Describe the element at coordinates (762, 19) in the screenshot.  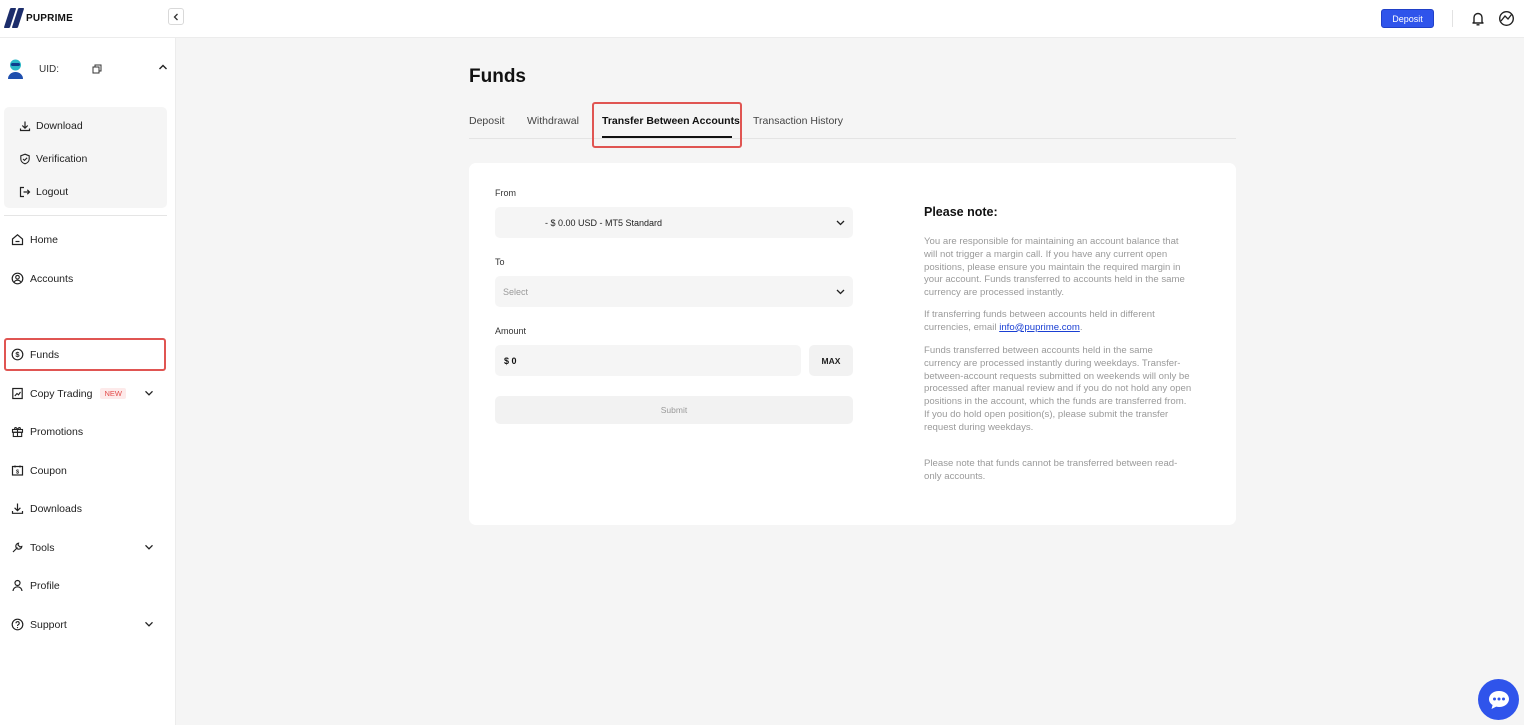
I see `top-bar: PUPRIME Deposit` at that location.